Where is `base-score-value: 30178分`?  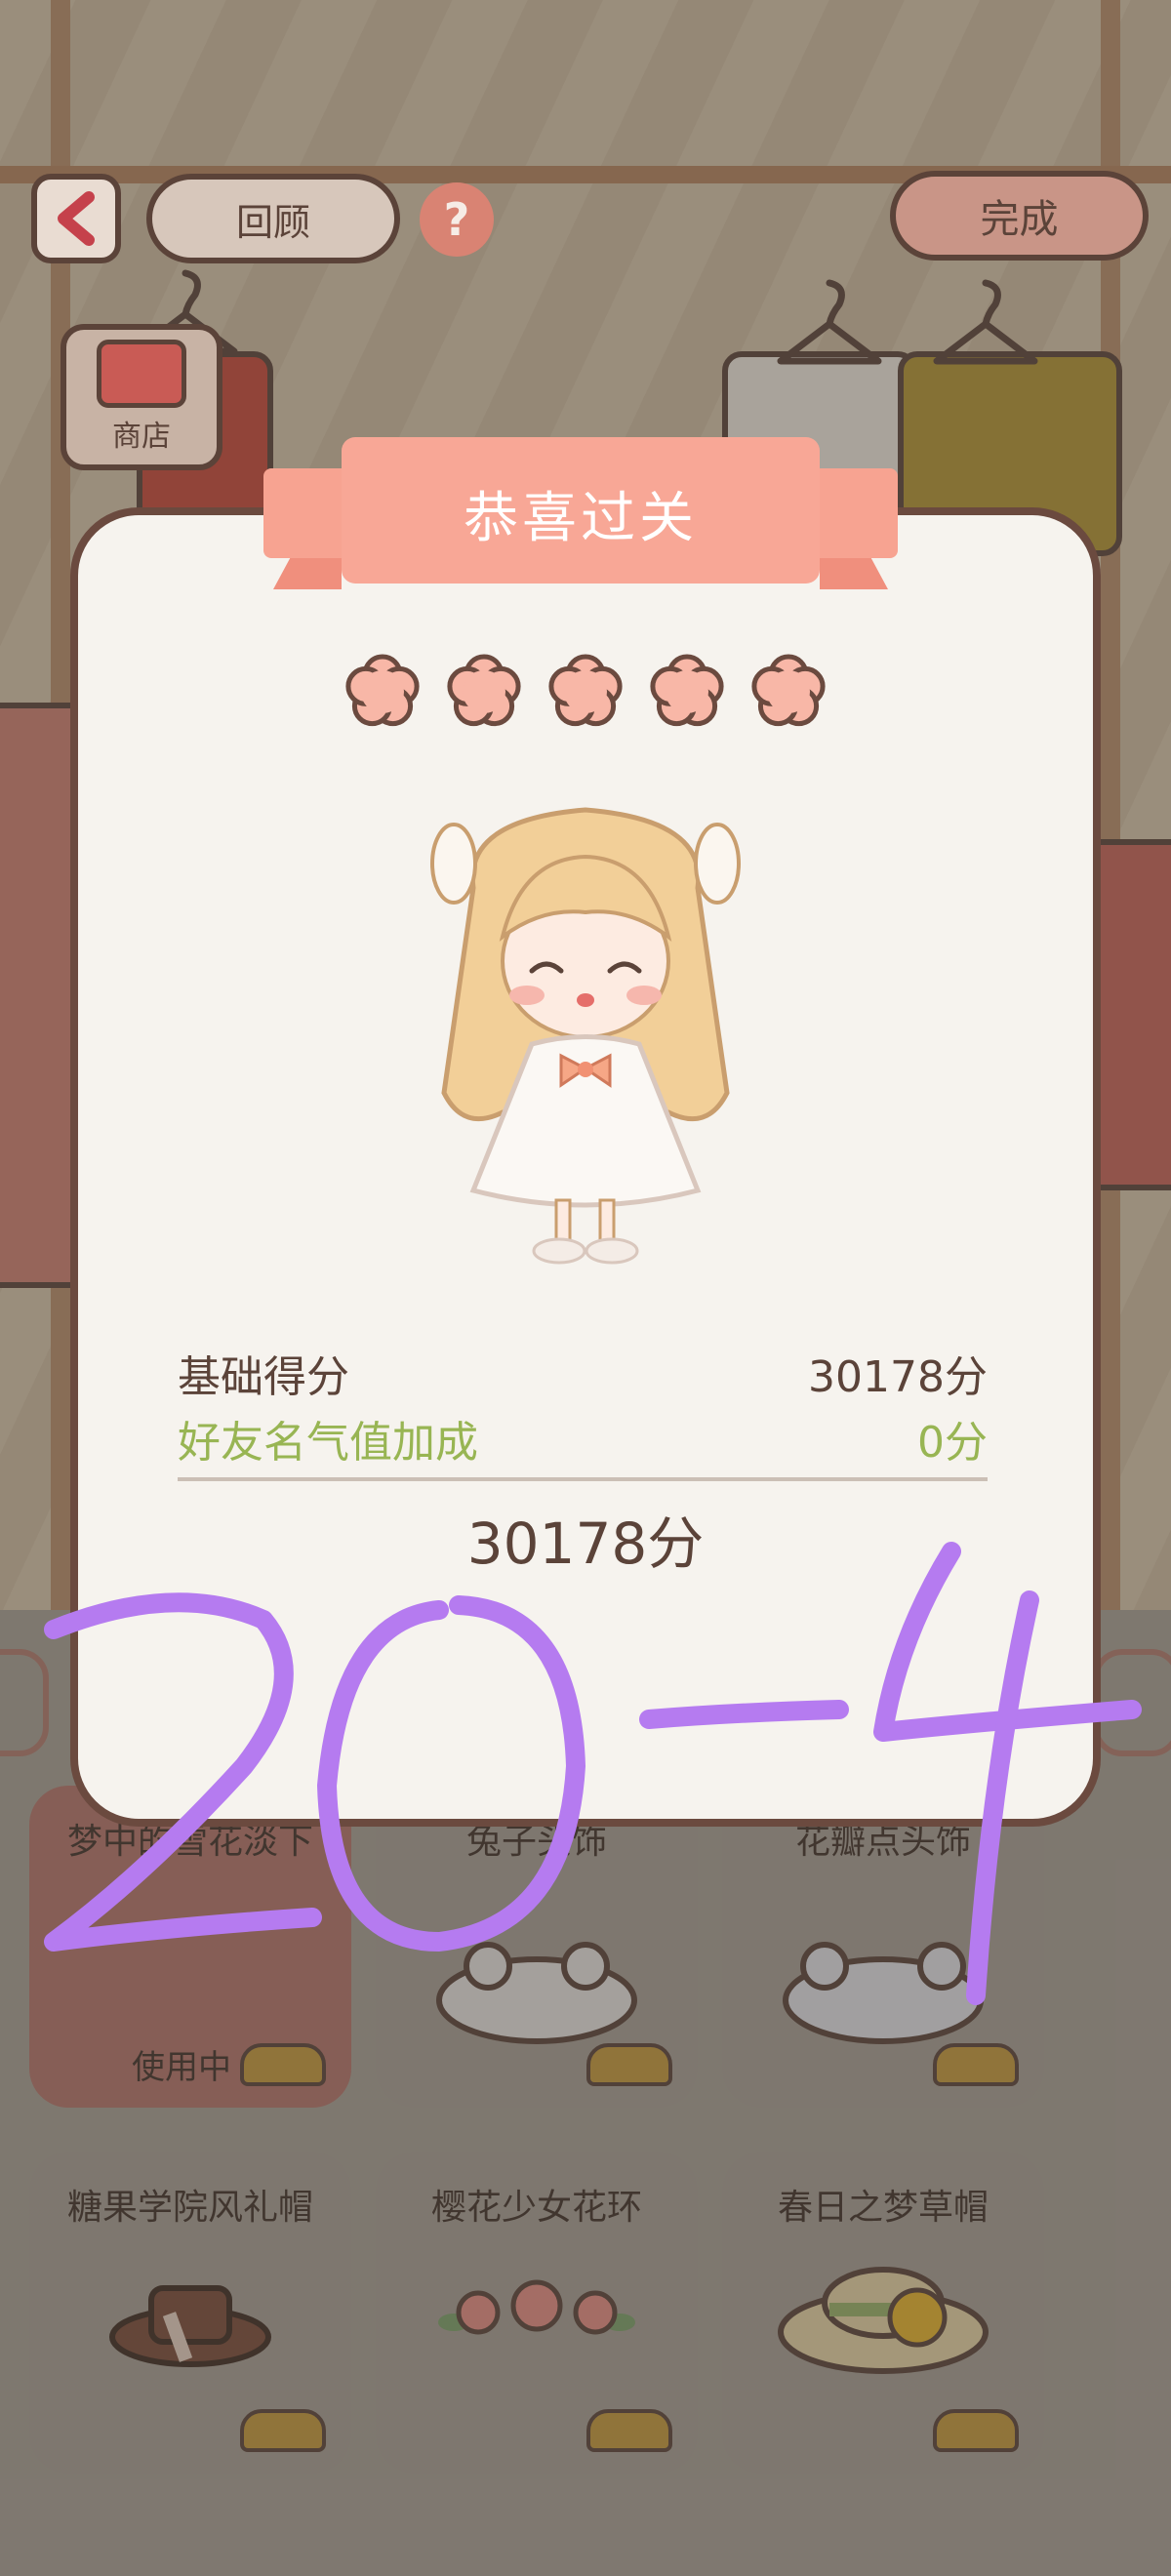 base-score-value: 30178分 is located at coordinates (898, 1377).